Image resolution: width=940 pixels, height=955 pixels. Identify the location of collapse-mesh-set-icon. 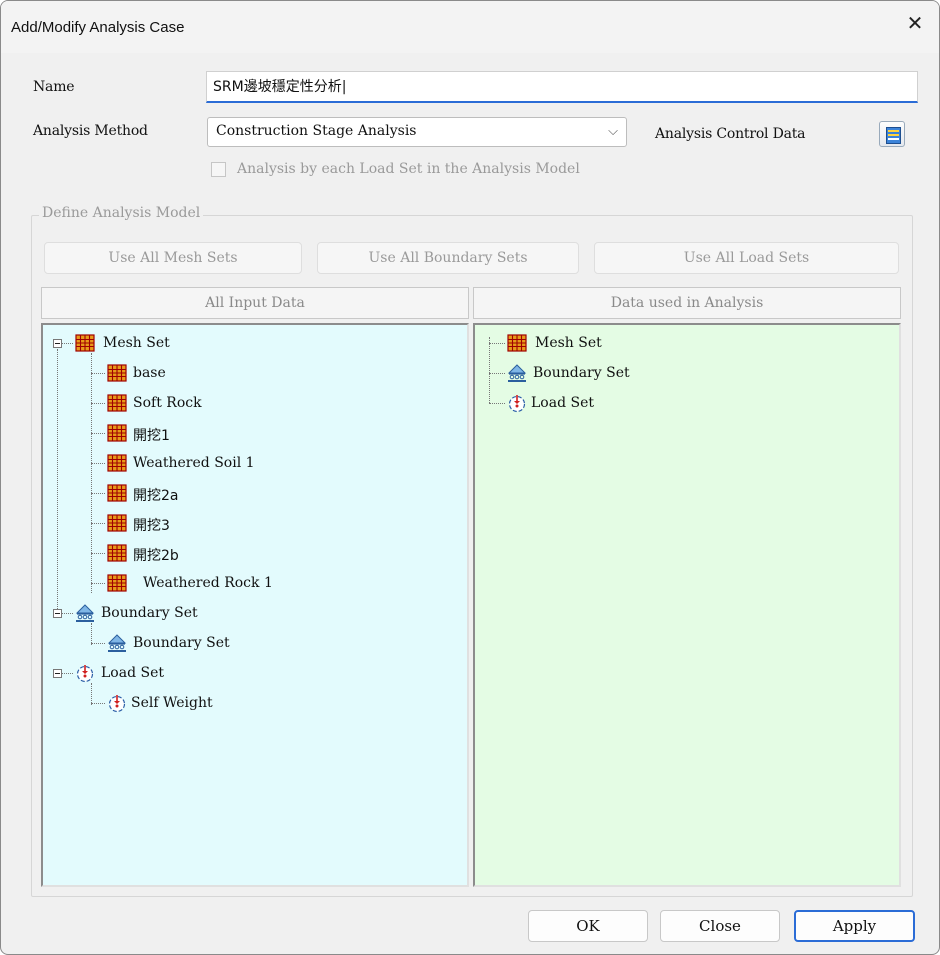
(57, 343).